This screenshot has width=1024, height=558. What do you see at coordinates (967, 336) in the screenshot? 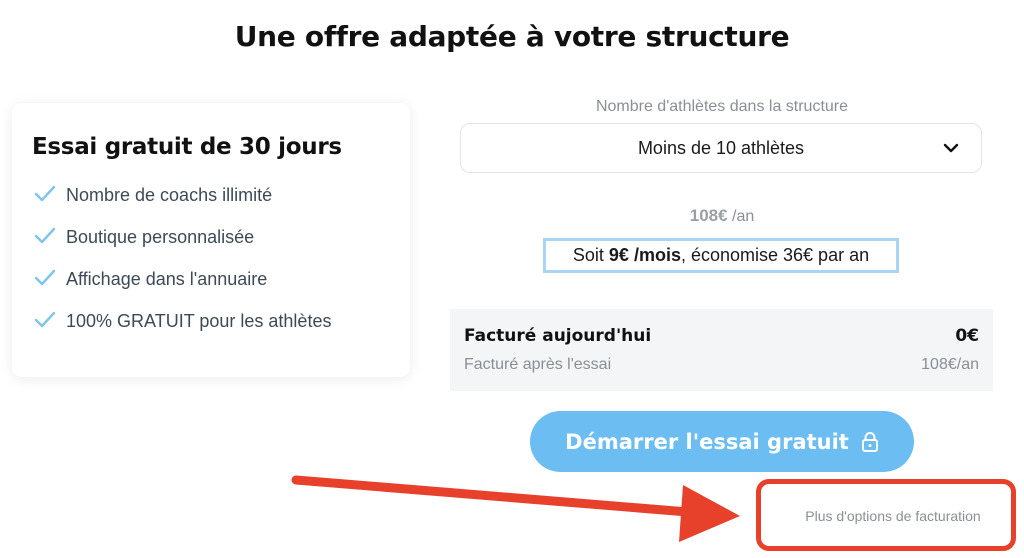
I see `billed-today-value: 0€` at bounding box center [967, 336].